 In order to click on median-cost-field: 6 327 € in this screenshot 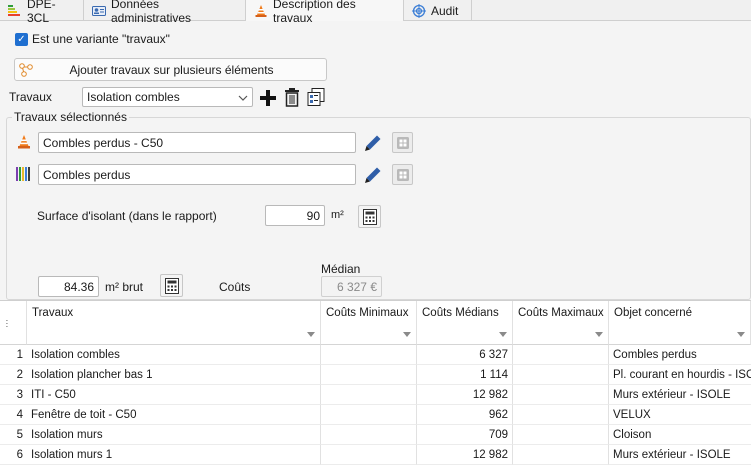, I will do `click(351, 286)`.